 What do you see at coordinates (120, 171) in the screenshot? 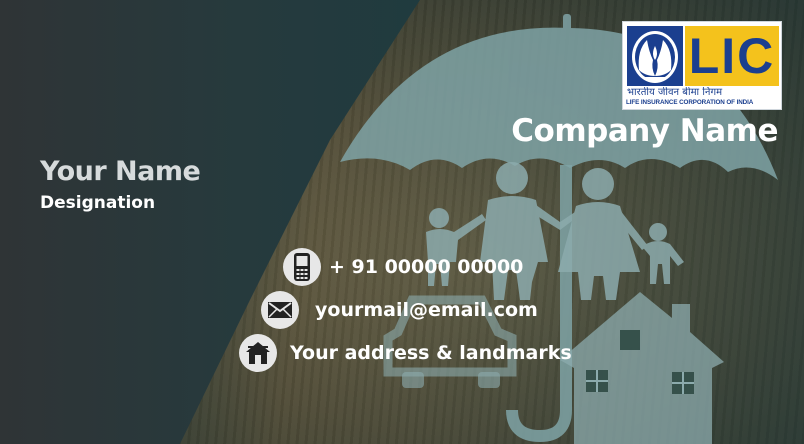
I see `person-name: Your Name` at bounding box center [120, 171].